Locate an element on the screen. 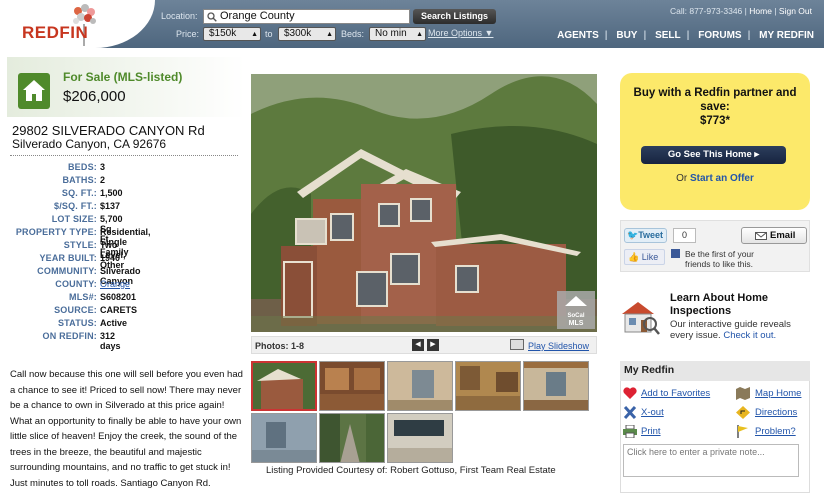 The image size is (824, 493). price-max-select: $300k ▲ is located at coordinates (307, 34).